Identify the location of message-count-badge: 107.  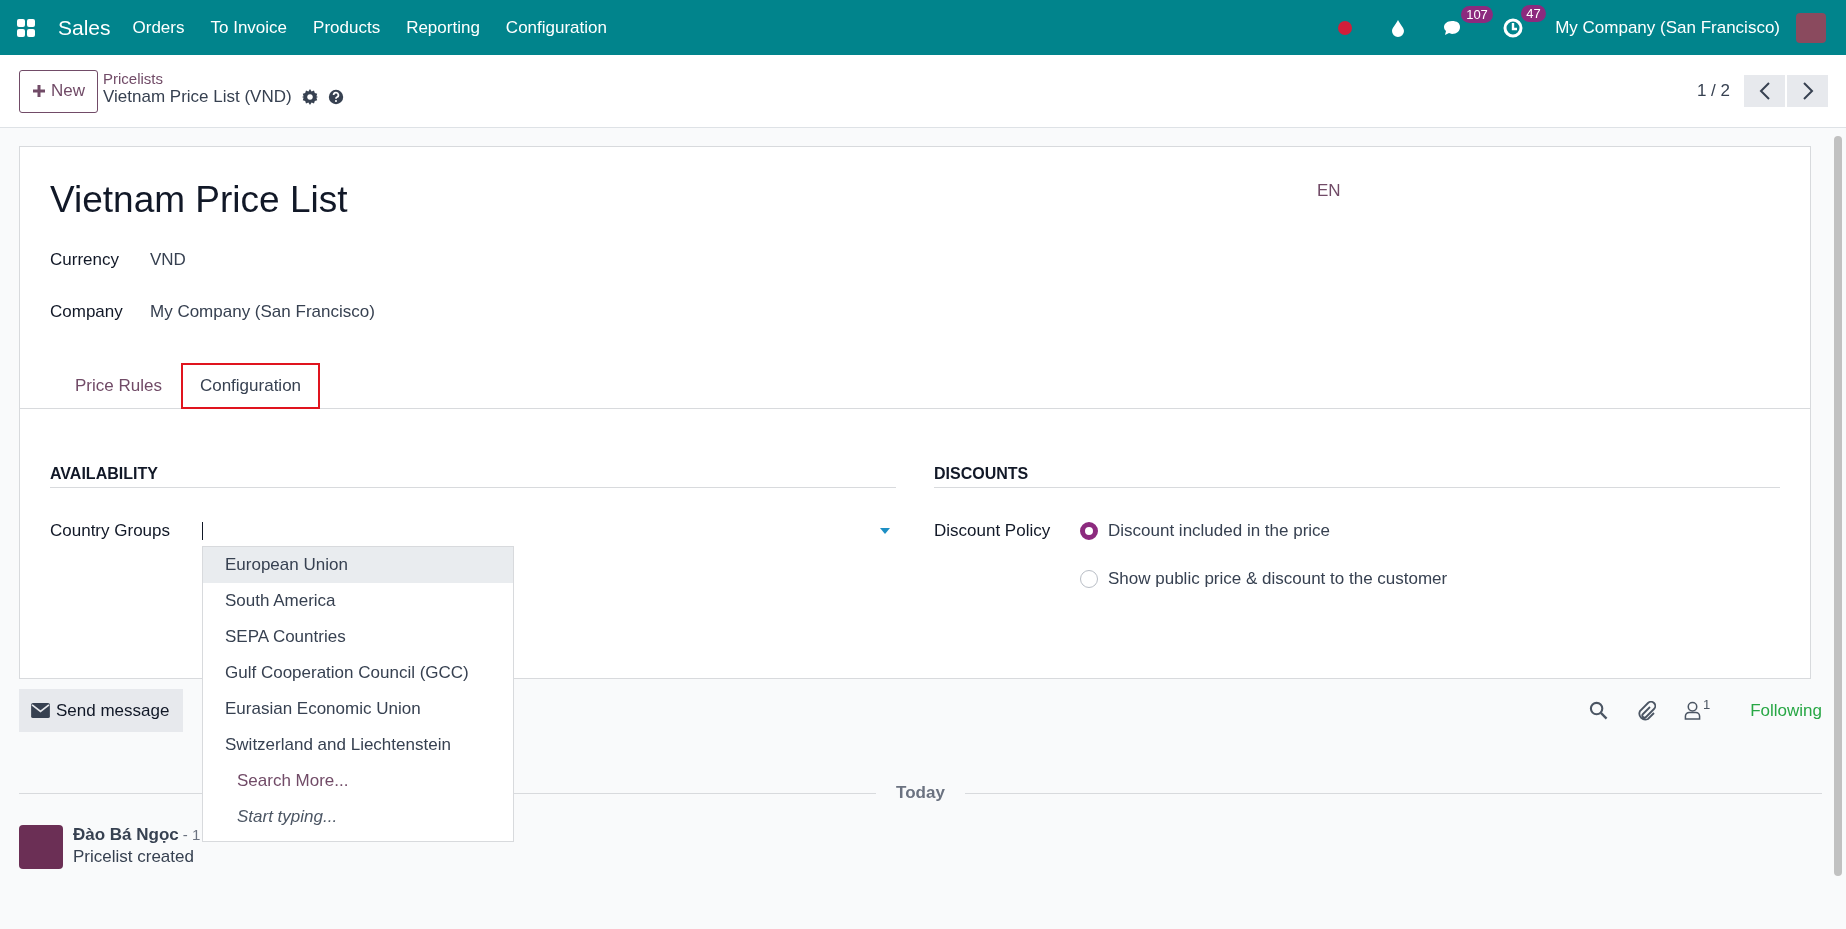
(1477, 14).